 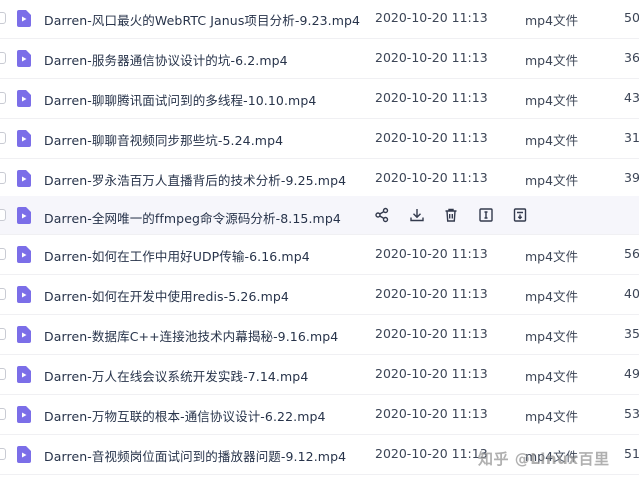 What do you see at coordinates (520, 215) in the screenshot?
I see `move-icon` at bounding box center [520, 215].